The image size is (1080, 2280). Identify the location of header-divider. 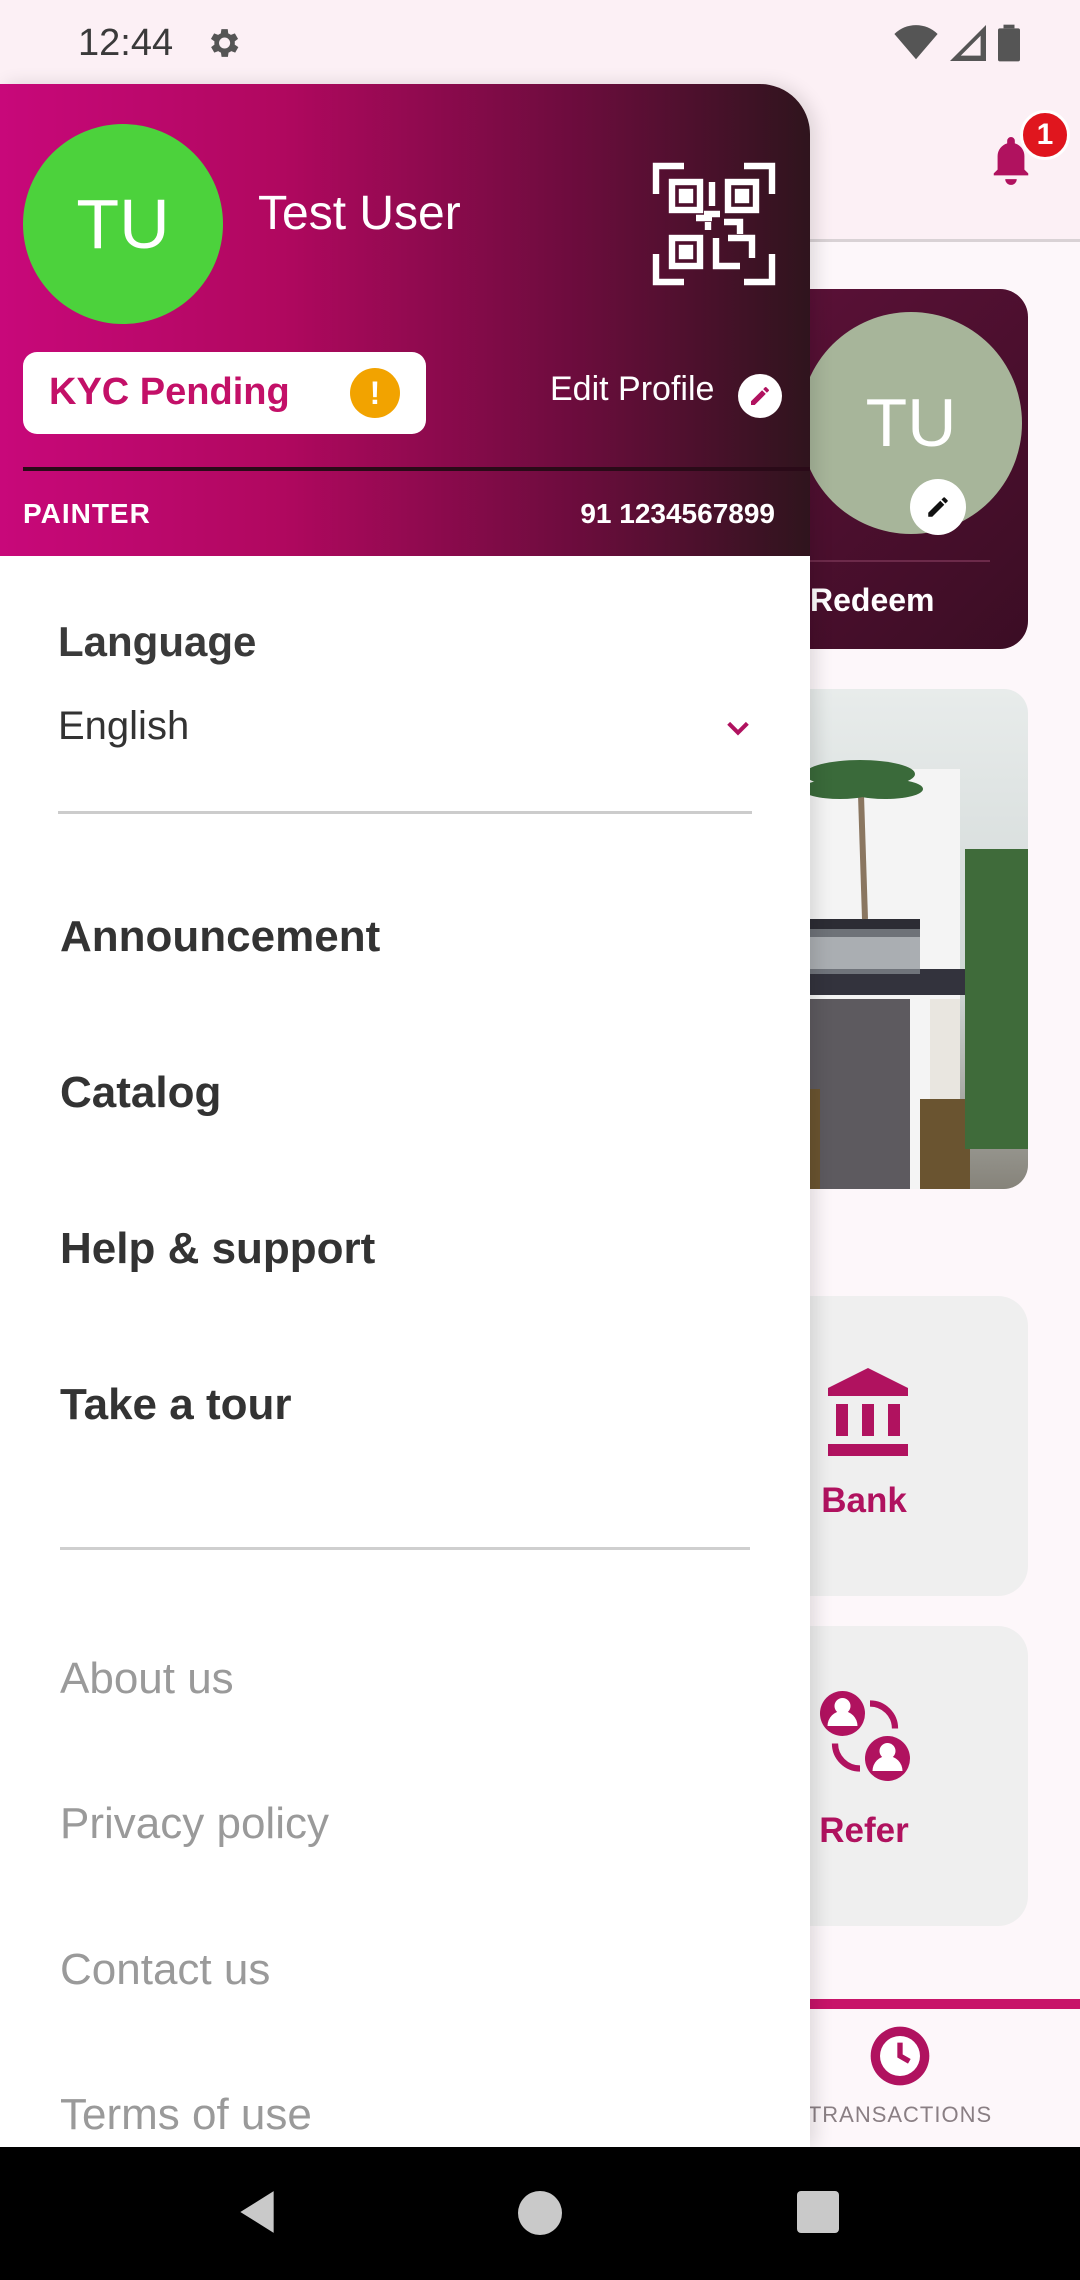
(416, 469).